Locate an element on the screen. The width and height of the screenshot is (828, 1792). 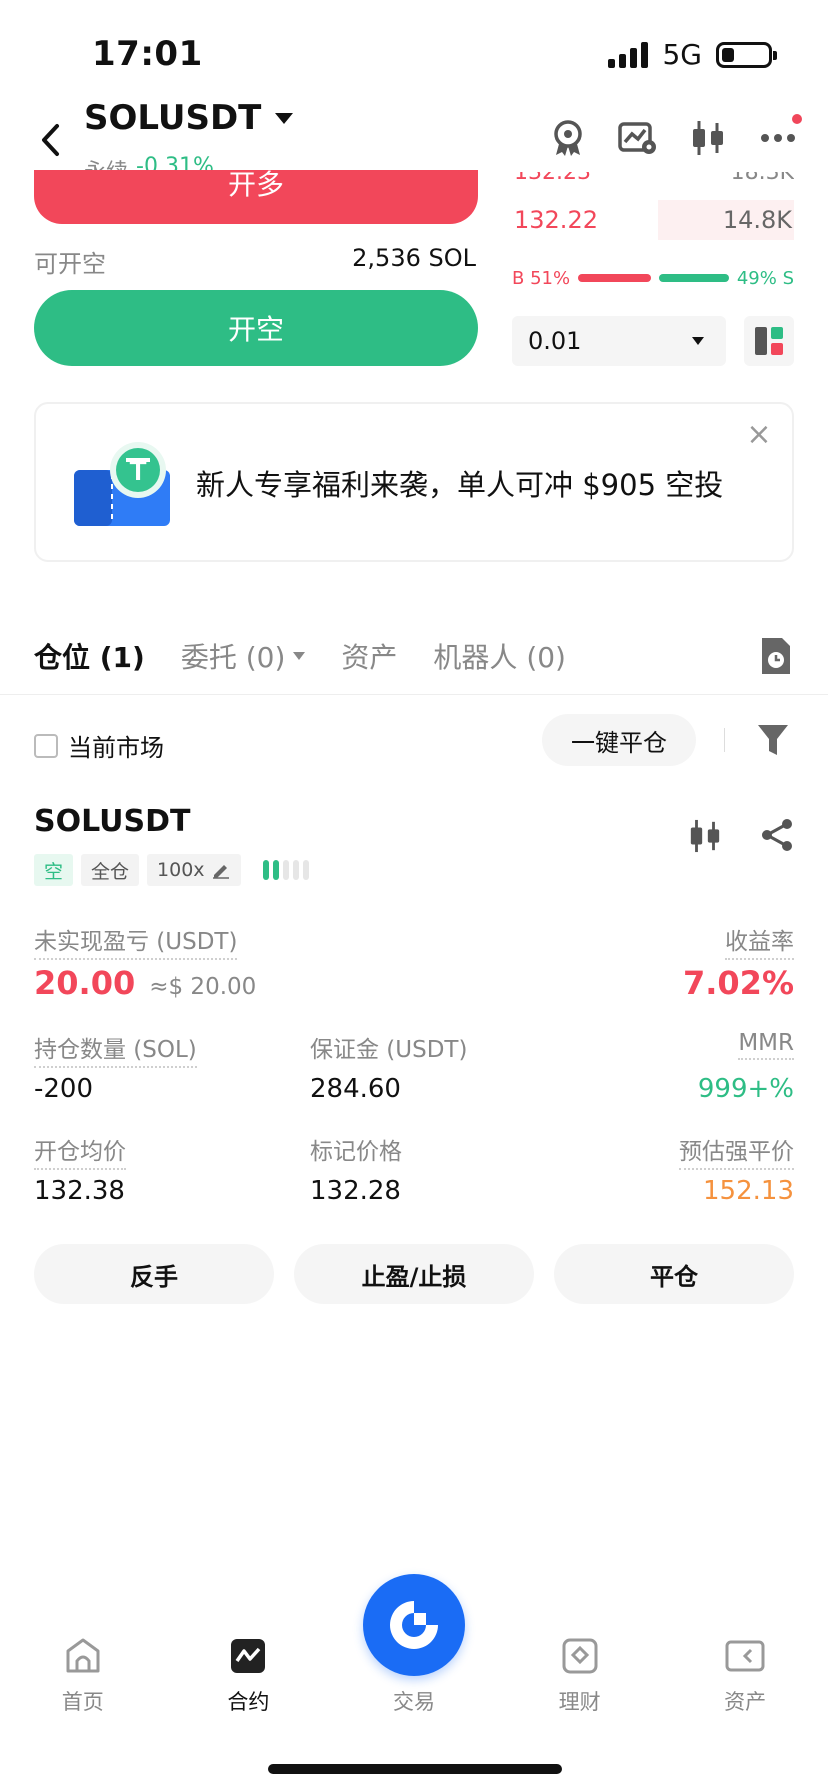
share-icon is located at coordinates (777, 835).